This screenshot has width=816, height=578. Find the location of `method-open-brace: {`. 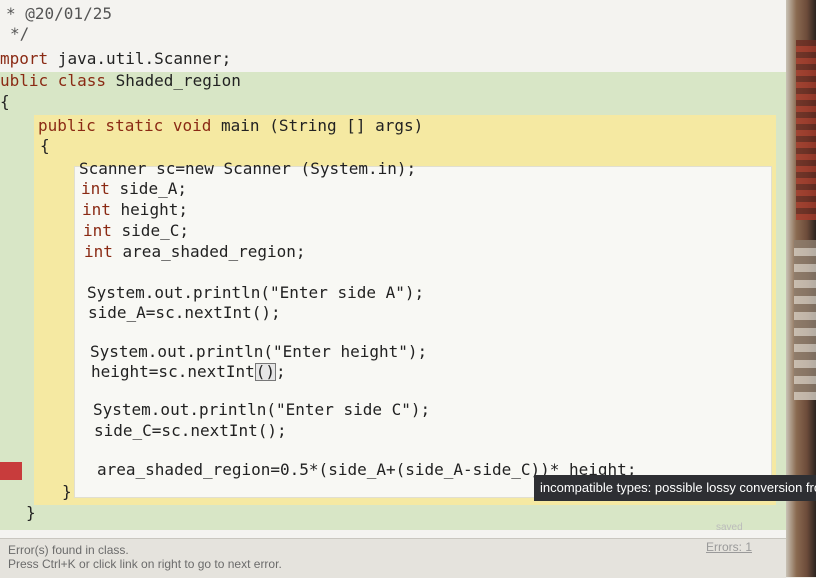

method-open-brace: { is located at coordinates (45, 145).